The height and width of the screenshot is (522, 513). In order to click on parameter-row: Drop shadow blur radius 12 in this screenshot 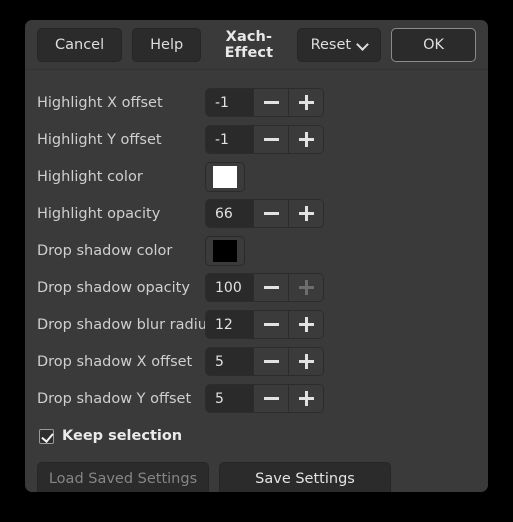, I will do `click(256, 324)`.